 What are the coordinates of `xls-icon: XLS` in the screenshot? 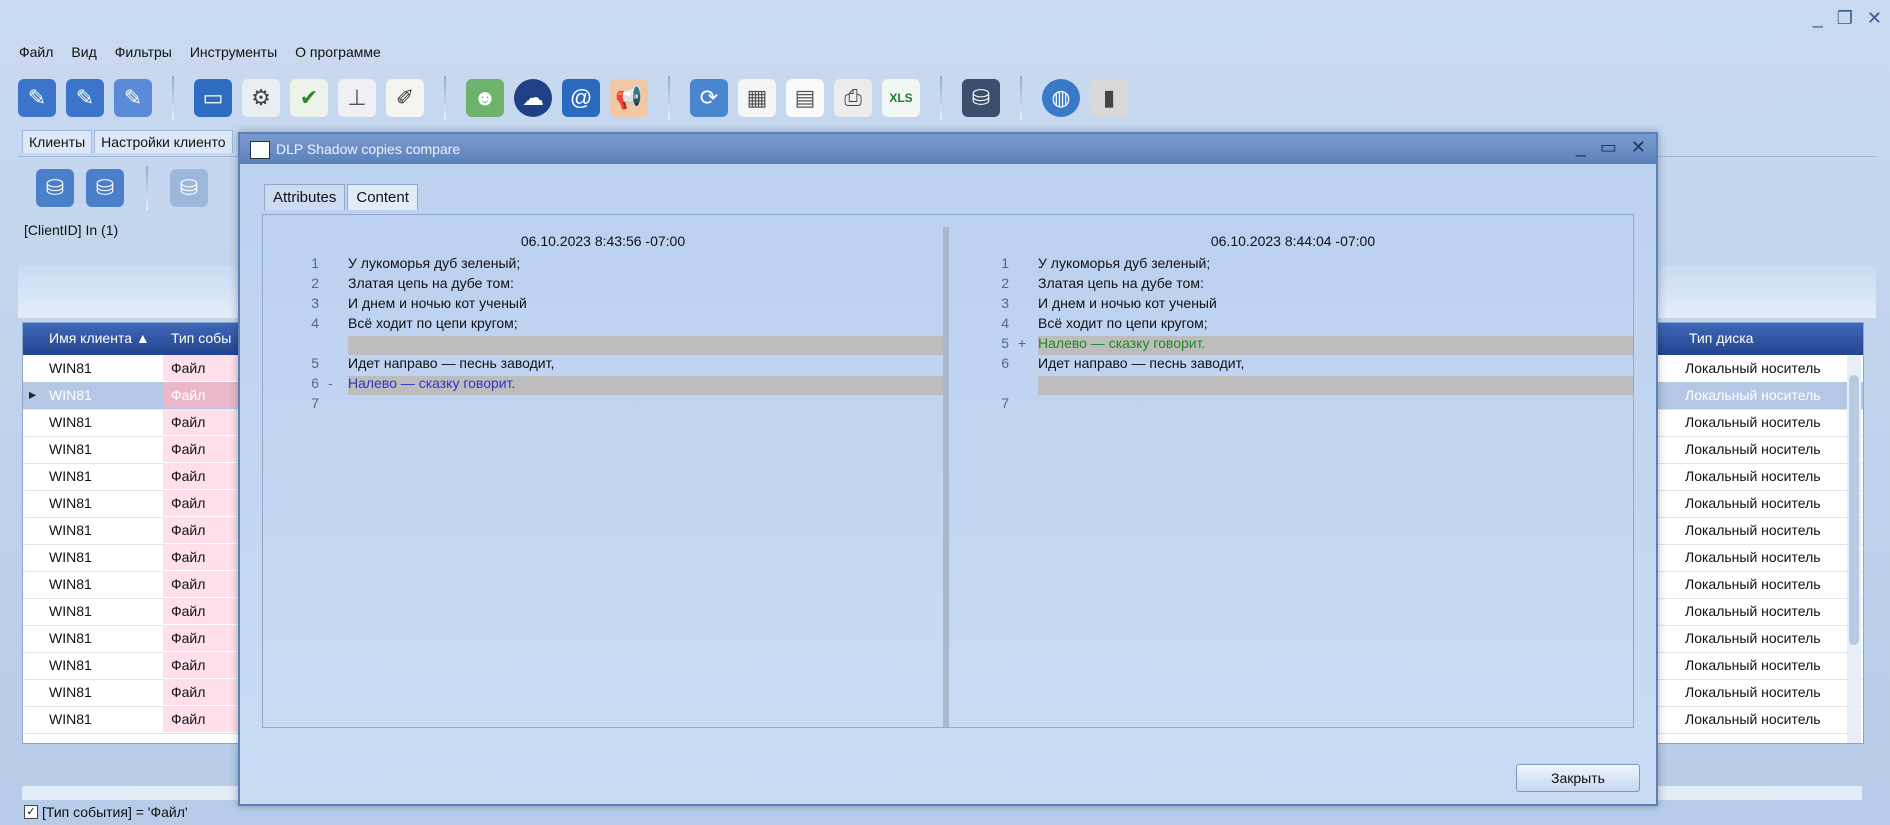 It's located at (901, 98).